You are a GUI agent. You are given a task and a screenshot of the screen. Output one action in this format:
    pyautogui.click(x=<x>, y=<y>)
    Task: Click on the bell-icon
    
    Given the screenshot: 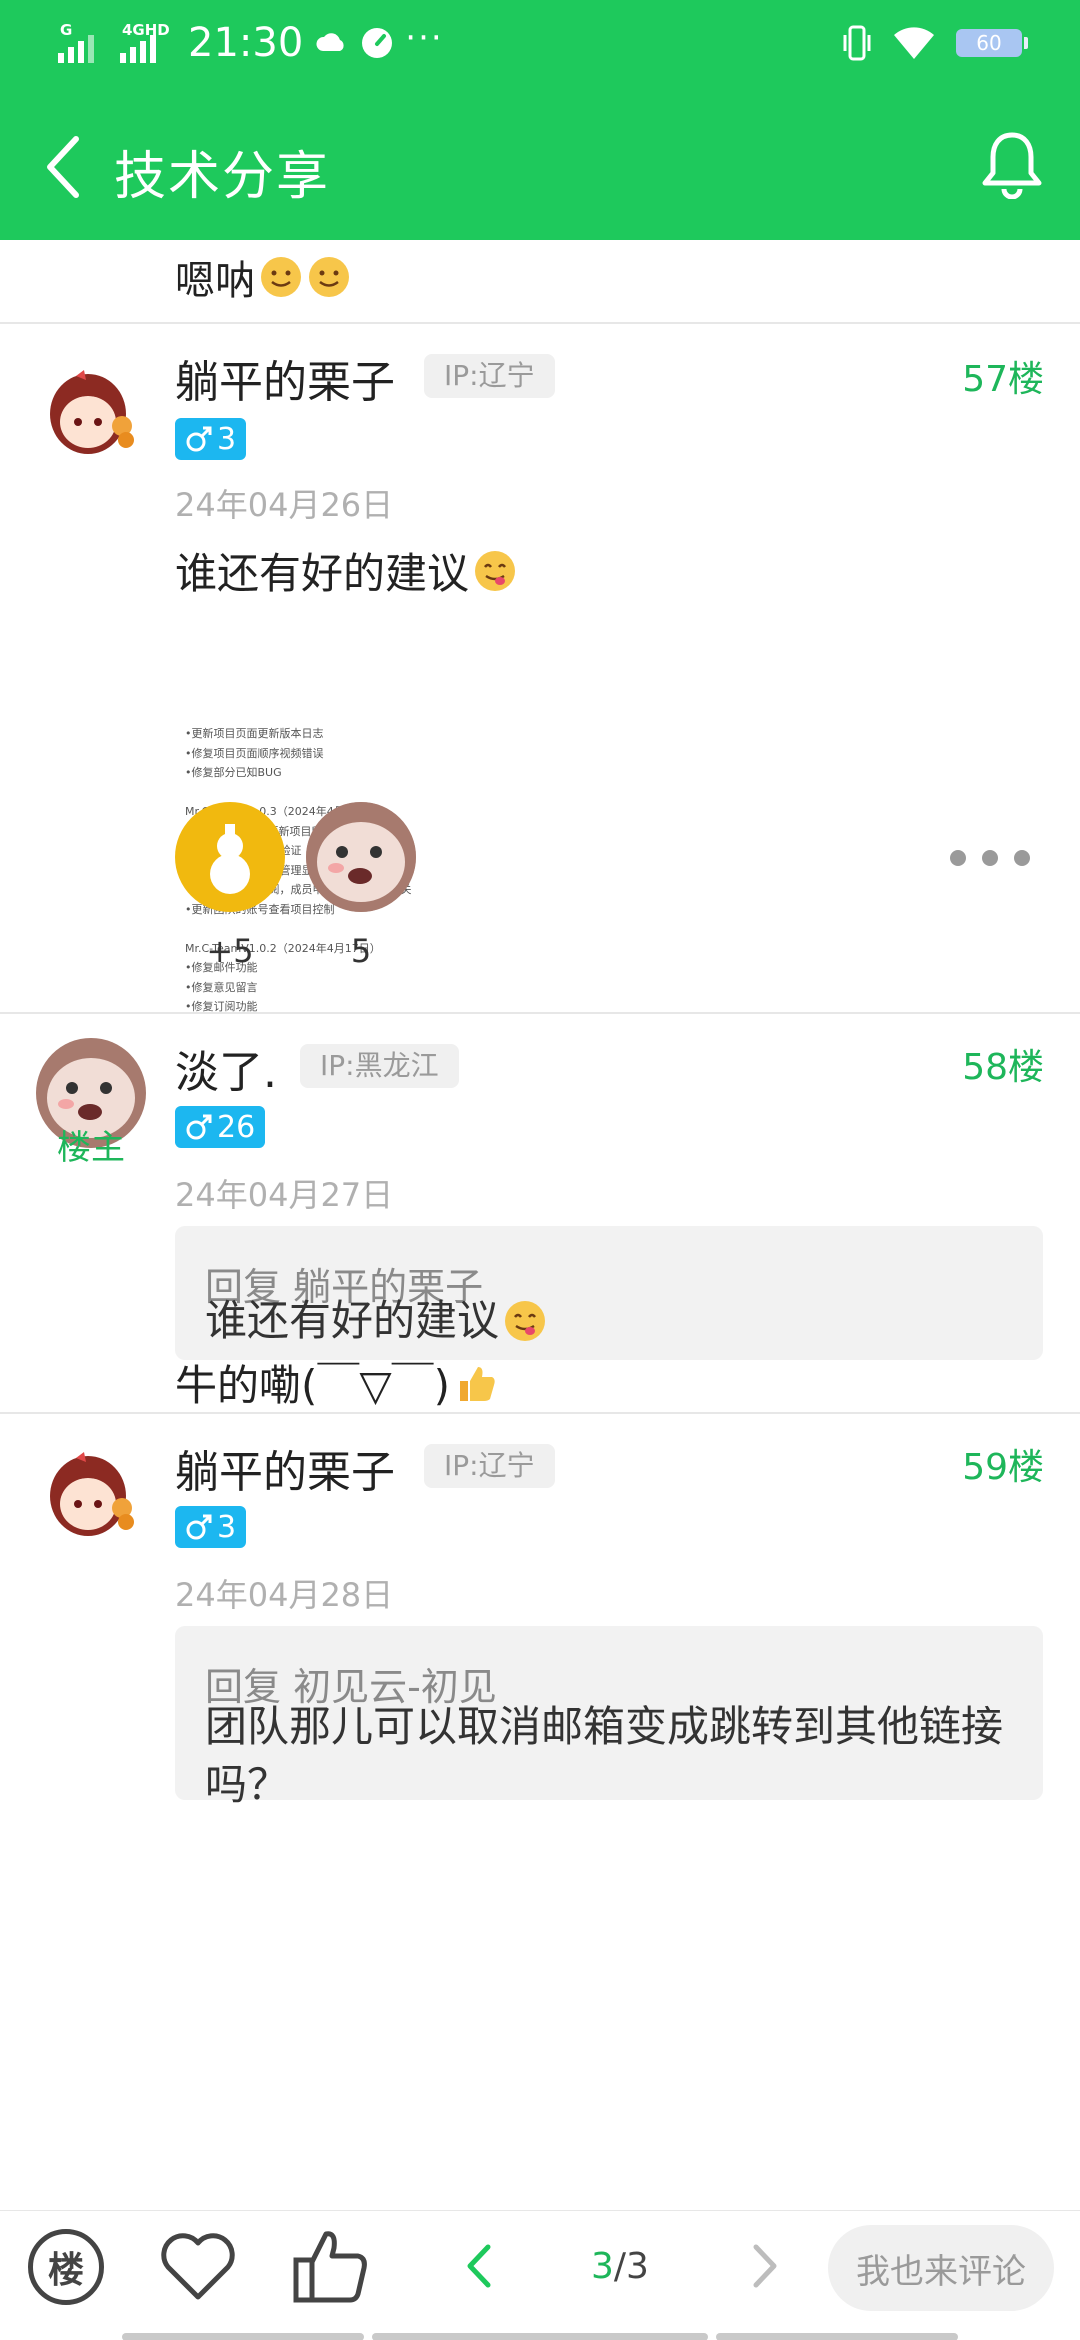 What is the action you would take?
    pyautogui.click(x=1012, y=165)
    